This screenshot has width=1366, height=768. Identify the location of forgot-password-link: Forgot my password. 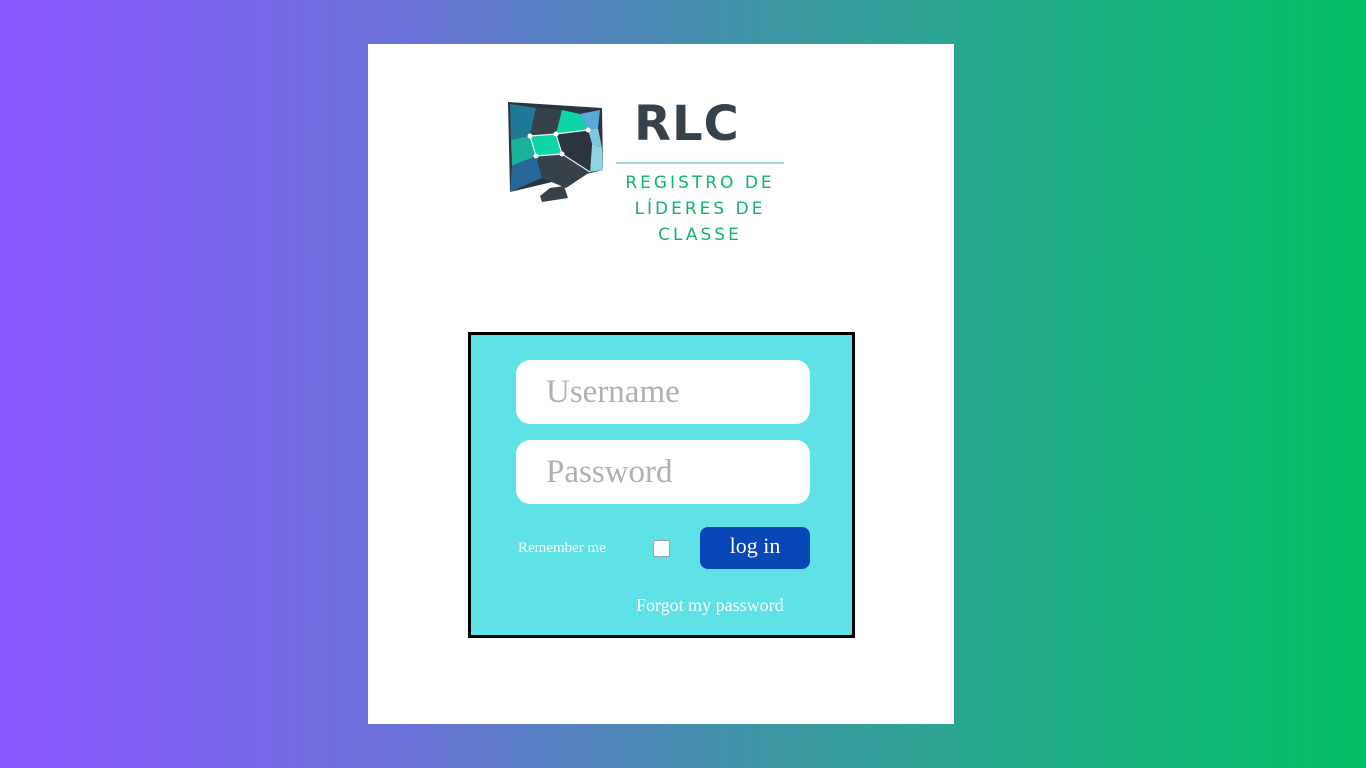
(710, 605).